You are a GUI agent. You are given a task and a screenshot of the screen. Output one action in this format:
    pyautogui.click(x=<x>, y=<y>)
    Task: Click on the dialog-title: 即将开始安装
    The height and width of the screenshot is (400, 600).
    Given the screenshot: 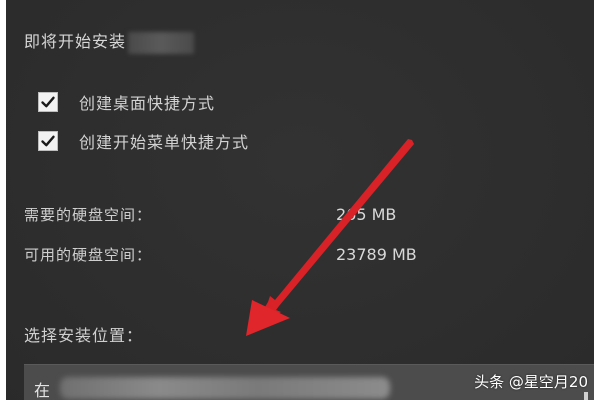 What is the action you would take?
    pyautogui.click(x=109, y=41)
    